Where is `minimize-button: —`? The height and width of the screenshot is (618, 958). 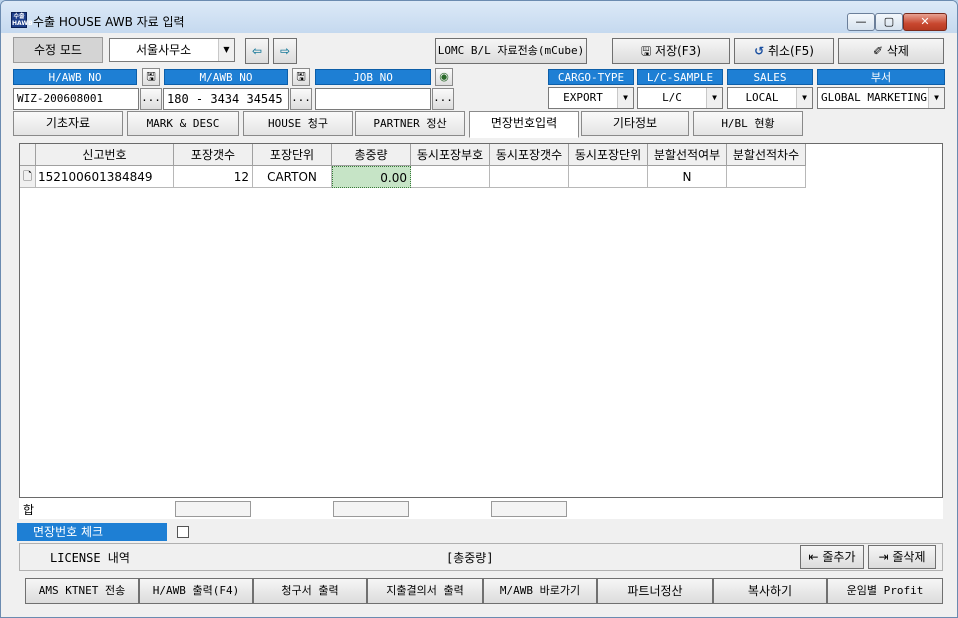
minimize-button: — is located at coordinates (861, 22).